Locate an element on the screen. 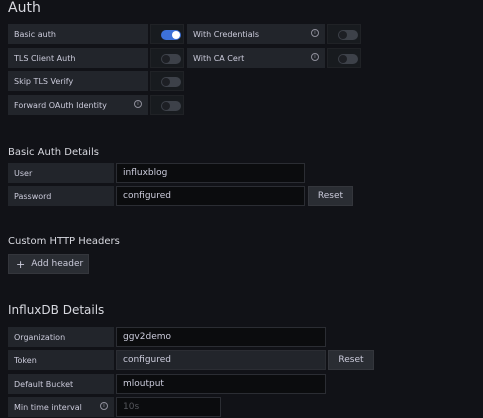 This screenshot has height=418, width=483. basic-auth-label: Basic auth is located at coordinates (78, 34).